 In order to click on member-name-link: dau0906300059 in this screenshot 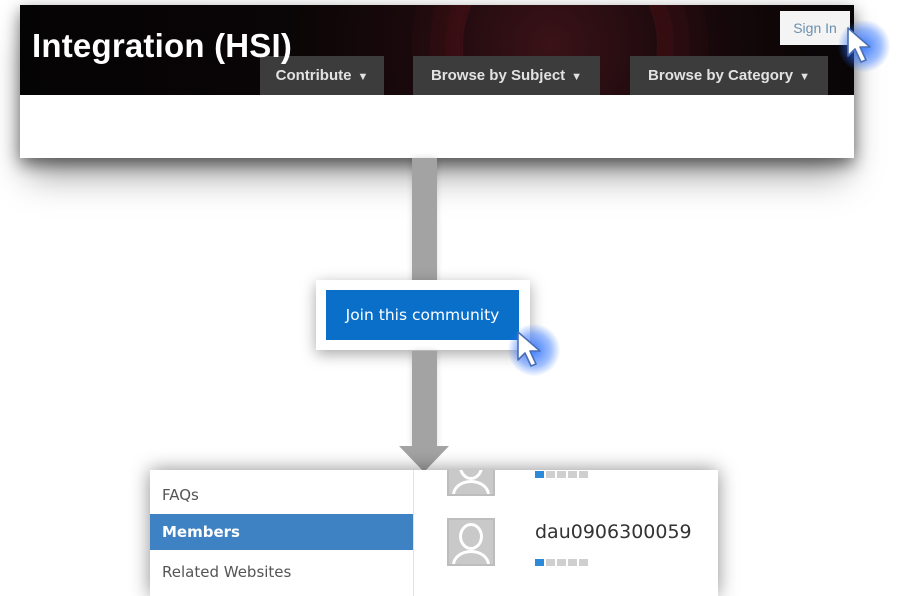, I will do `click(613, 532)`.